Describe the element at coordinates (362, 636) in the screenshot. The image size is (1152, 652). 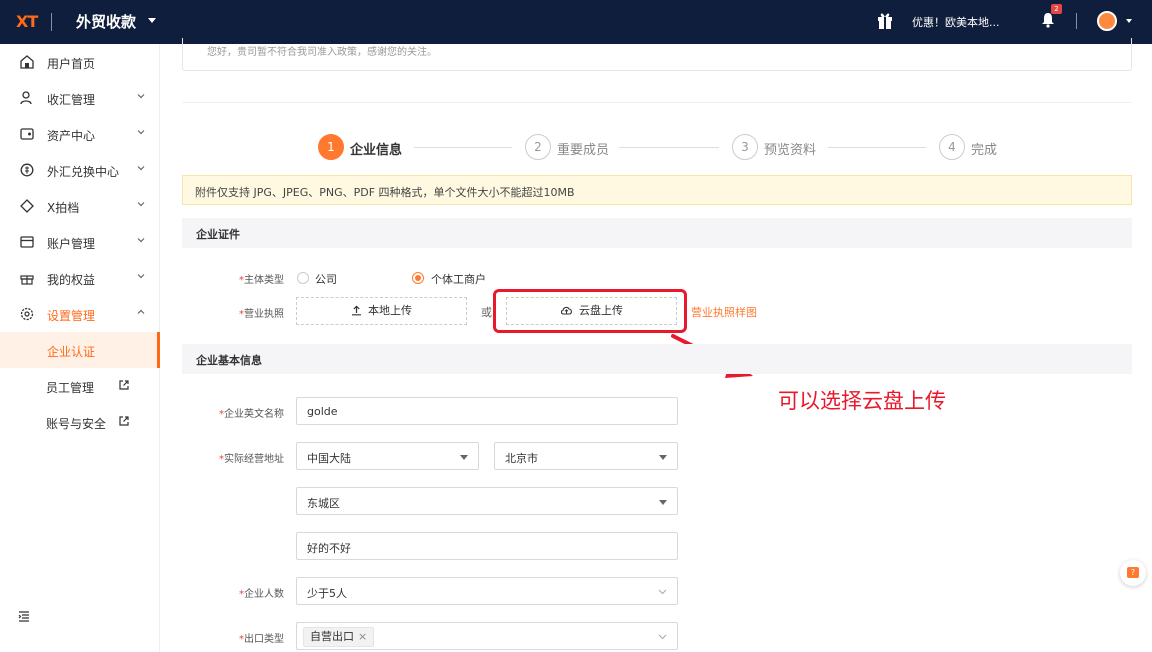
I see `tag-close-icon: ×` at that location.